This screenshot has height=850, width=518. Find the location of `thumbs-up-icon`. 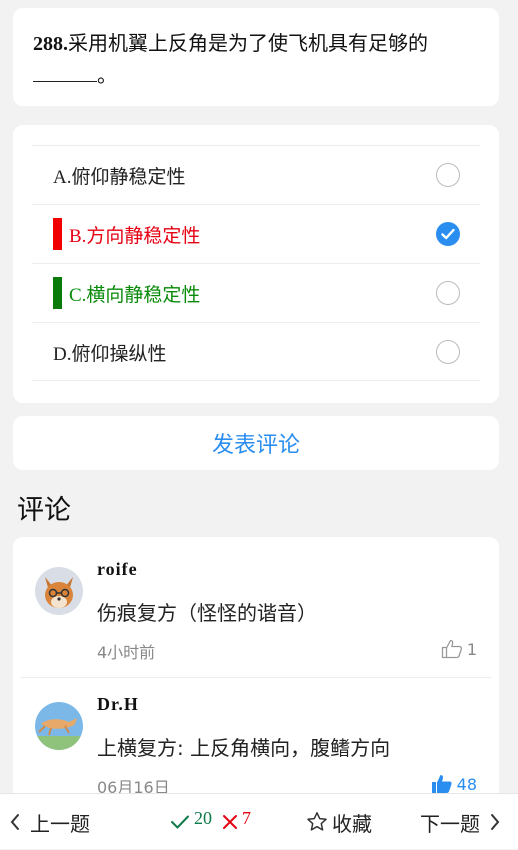

thumbs-up-icon is located at coordinates (451, 649).